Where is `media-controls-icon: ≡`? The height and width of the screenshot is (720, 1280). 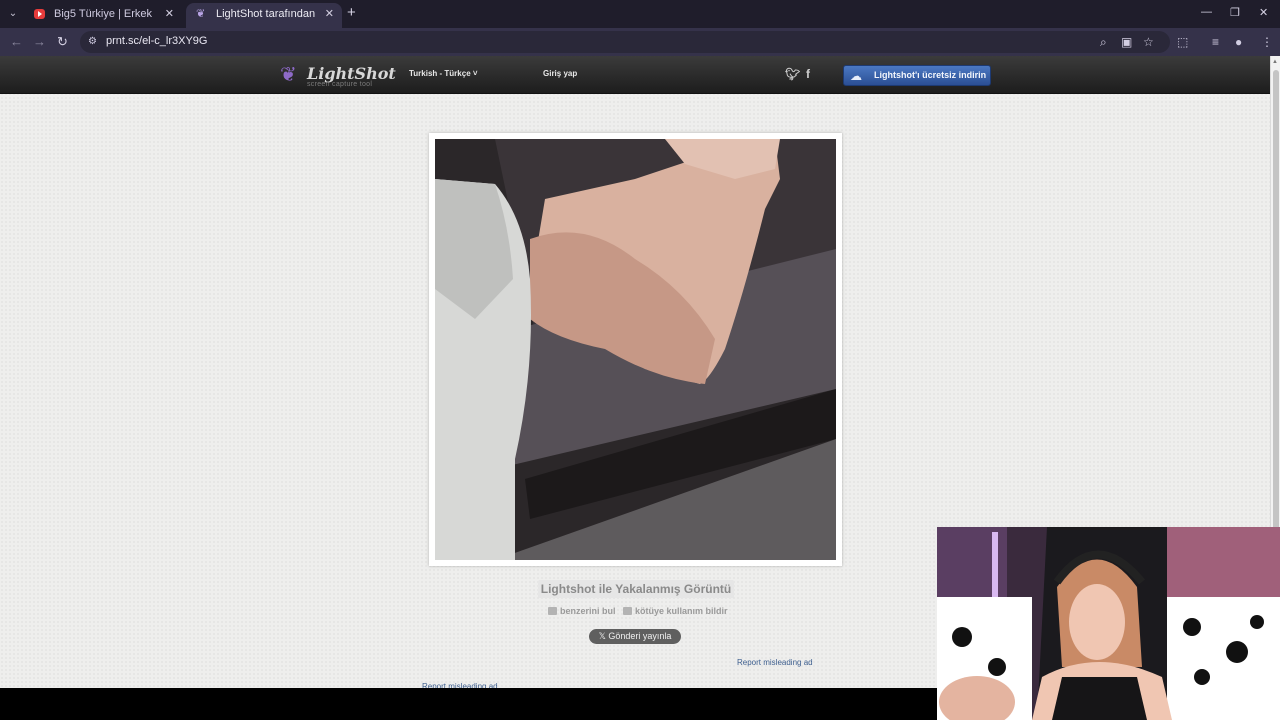 media-controls-icon: ≡ is located at coordinates (1215, 42).